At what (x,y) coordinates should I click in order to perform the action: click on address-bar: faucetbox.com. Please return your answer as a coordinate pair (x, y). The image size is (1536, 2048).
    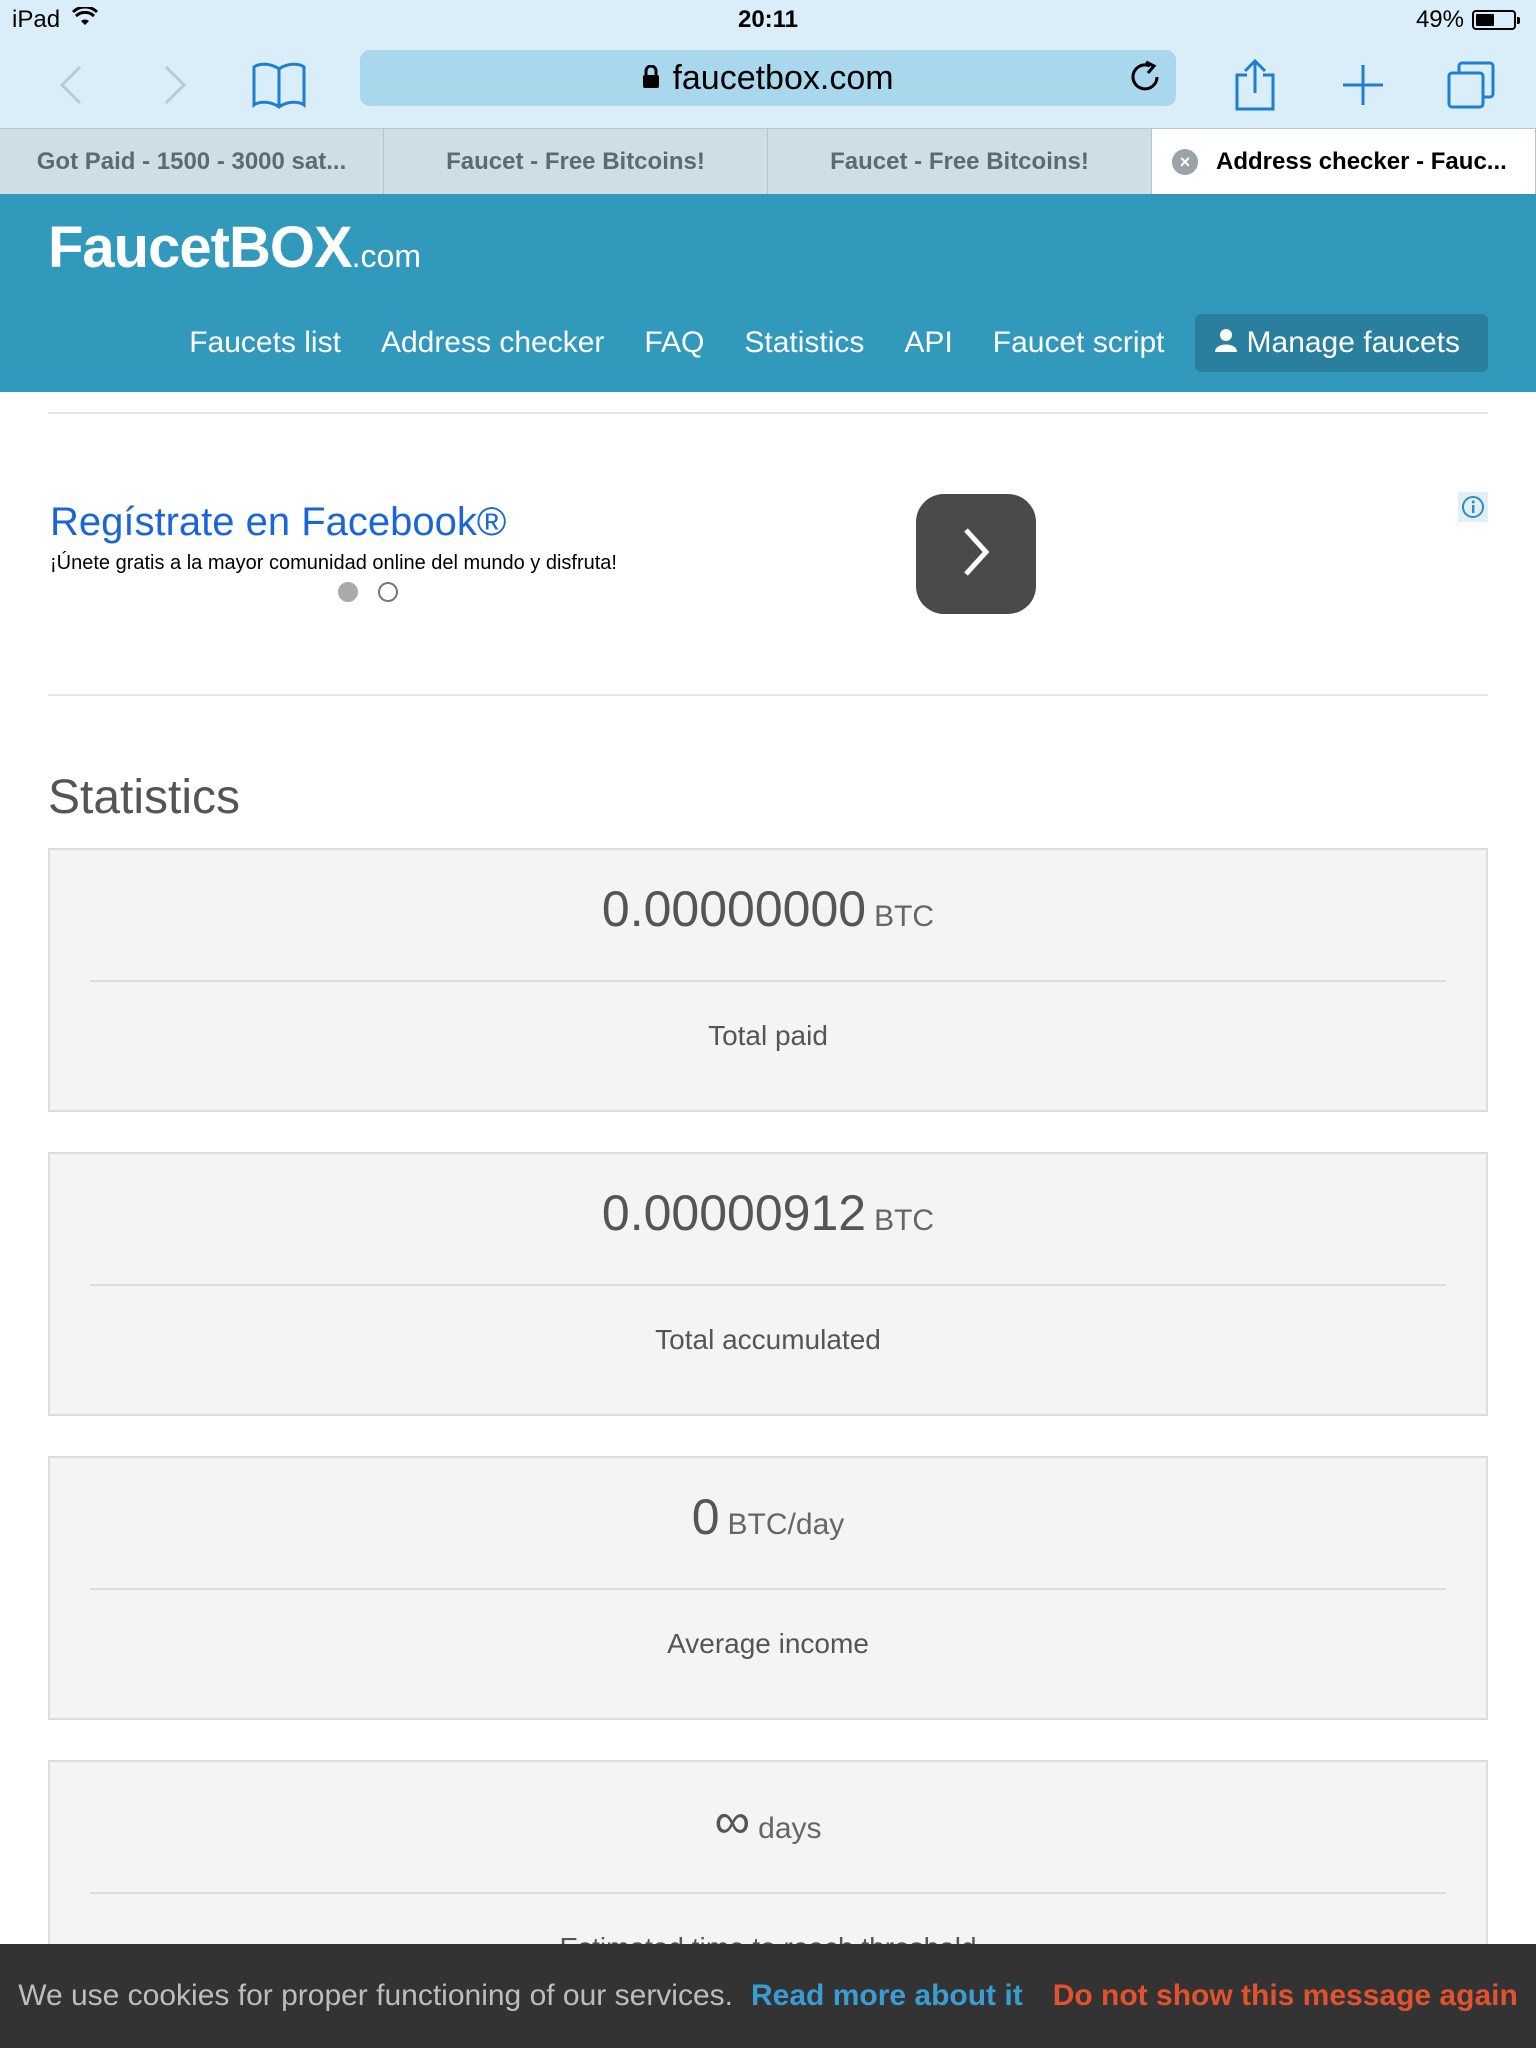
    Looking at the image, I should click on (768, 78).